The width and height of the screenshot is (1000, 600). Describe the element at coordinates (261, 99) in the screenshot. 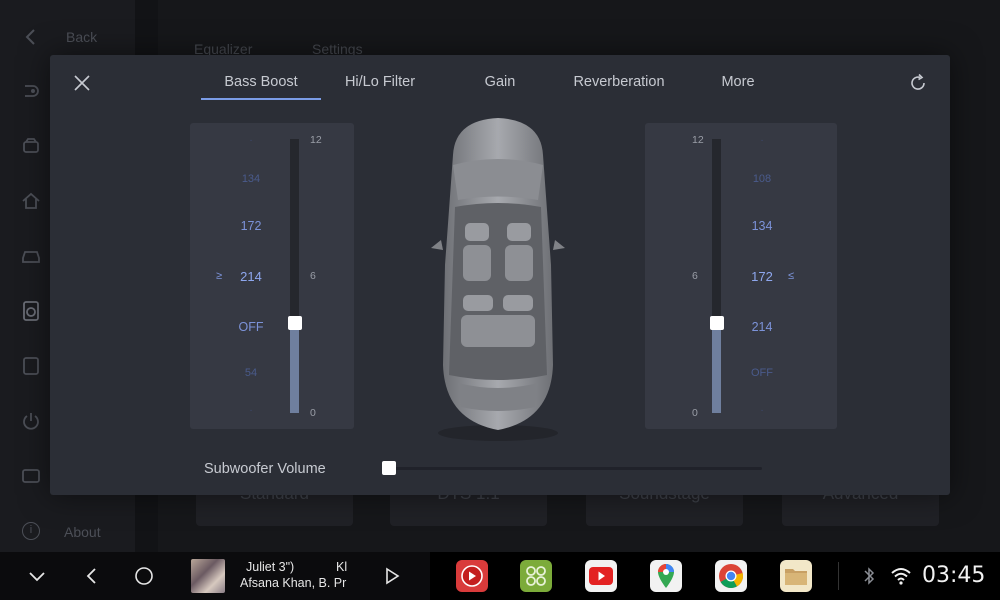

I see `active-tab-indicator` at that location.